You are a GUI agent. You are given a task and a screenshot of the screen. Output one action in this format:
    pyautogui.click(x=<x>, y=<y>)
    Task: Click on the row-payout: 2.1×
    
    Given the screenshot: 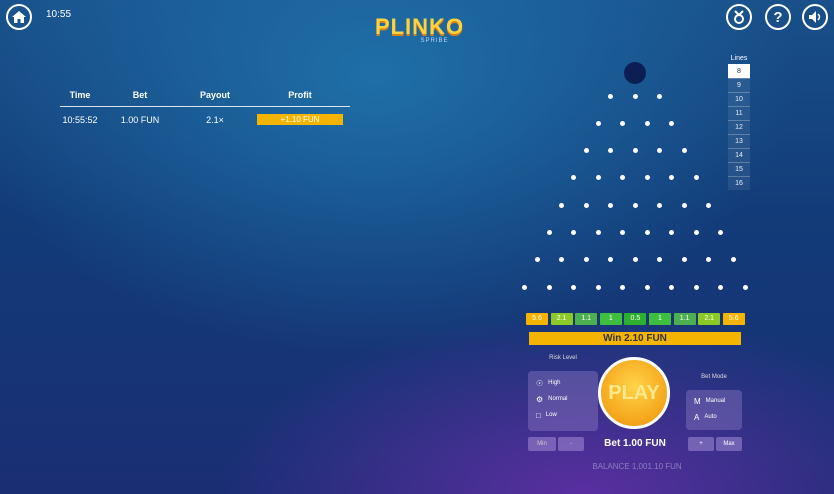 What is the action you would take?
    pyautogui.click(x=215, y=119)
    